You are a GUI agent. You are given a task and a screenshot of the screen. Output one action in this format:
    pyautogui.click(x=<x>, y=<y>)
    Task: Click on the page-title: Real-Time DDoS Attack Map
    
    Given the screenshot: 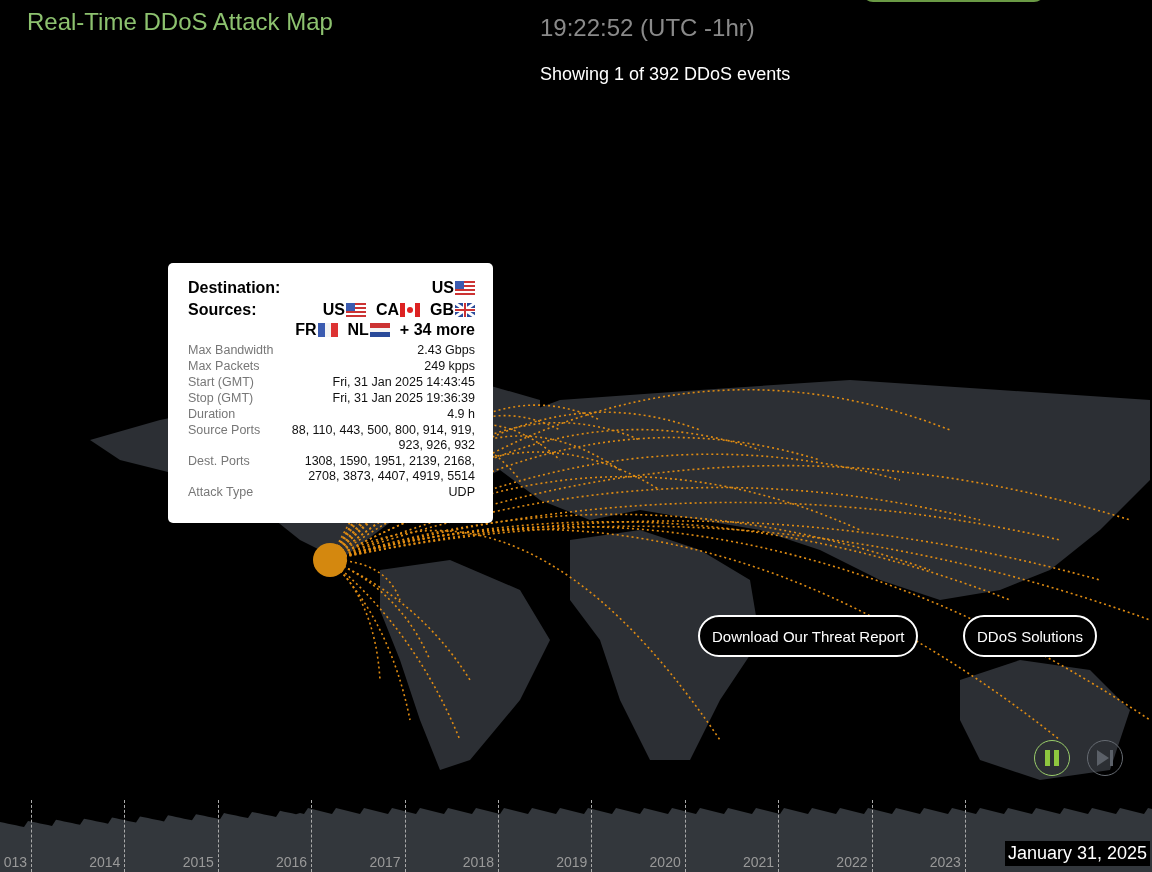 What is the action you would take?
    pyautogui.click(x=180, y=22)
    